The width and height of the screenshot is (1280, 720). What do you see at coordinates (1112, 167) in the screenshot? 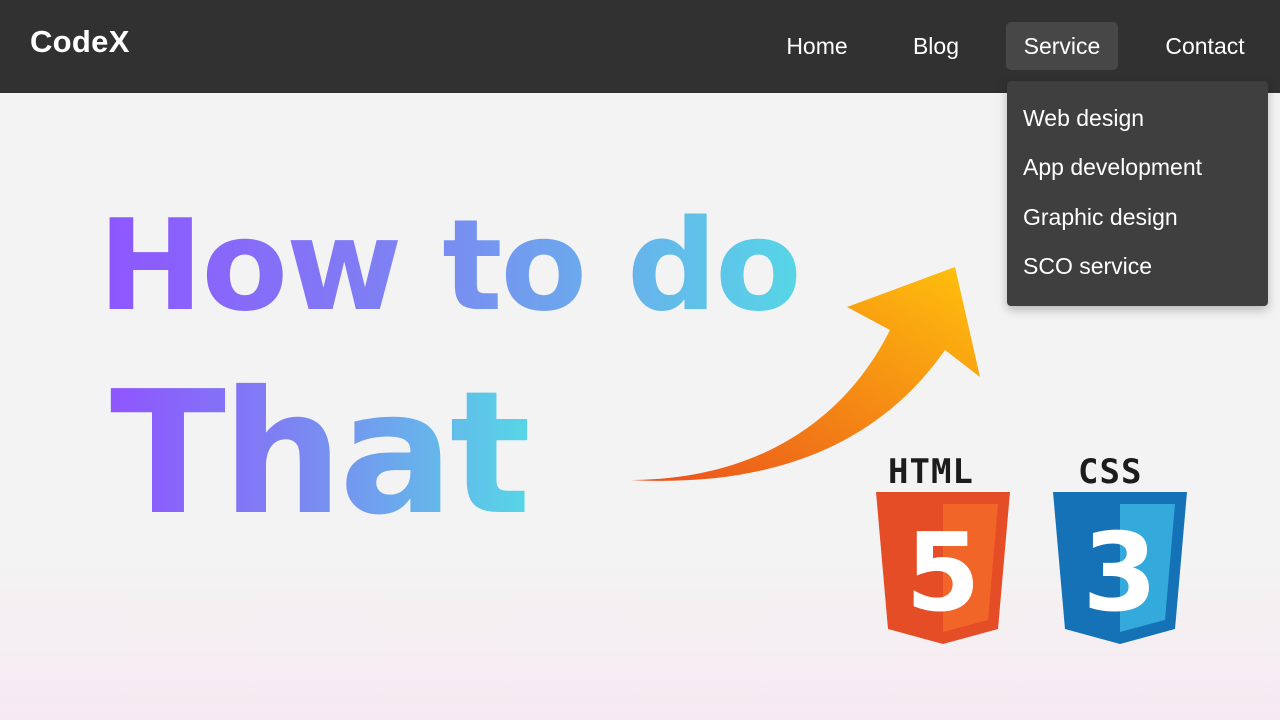
I see `dropdown-item-app-development: App development` at bounding box center [1112, 167].